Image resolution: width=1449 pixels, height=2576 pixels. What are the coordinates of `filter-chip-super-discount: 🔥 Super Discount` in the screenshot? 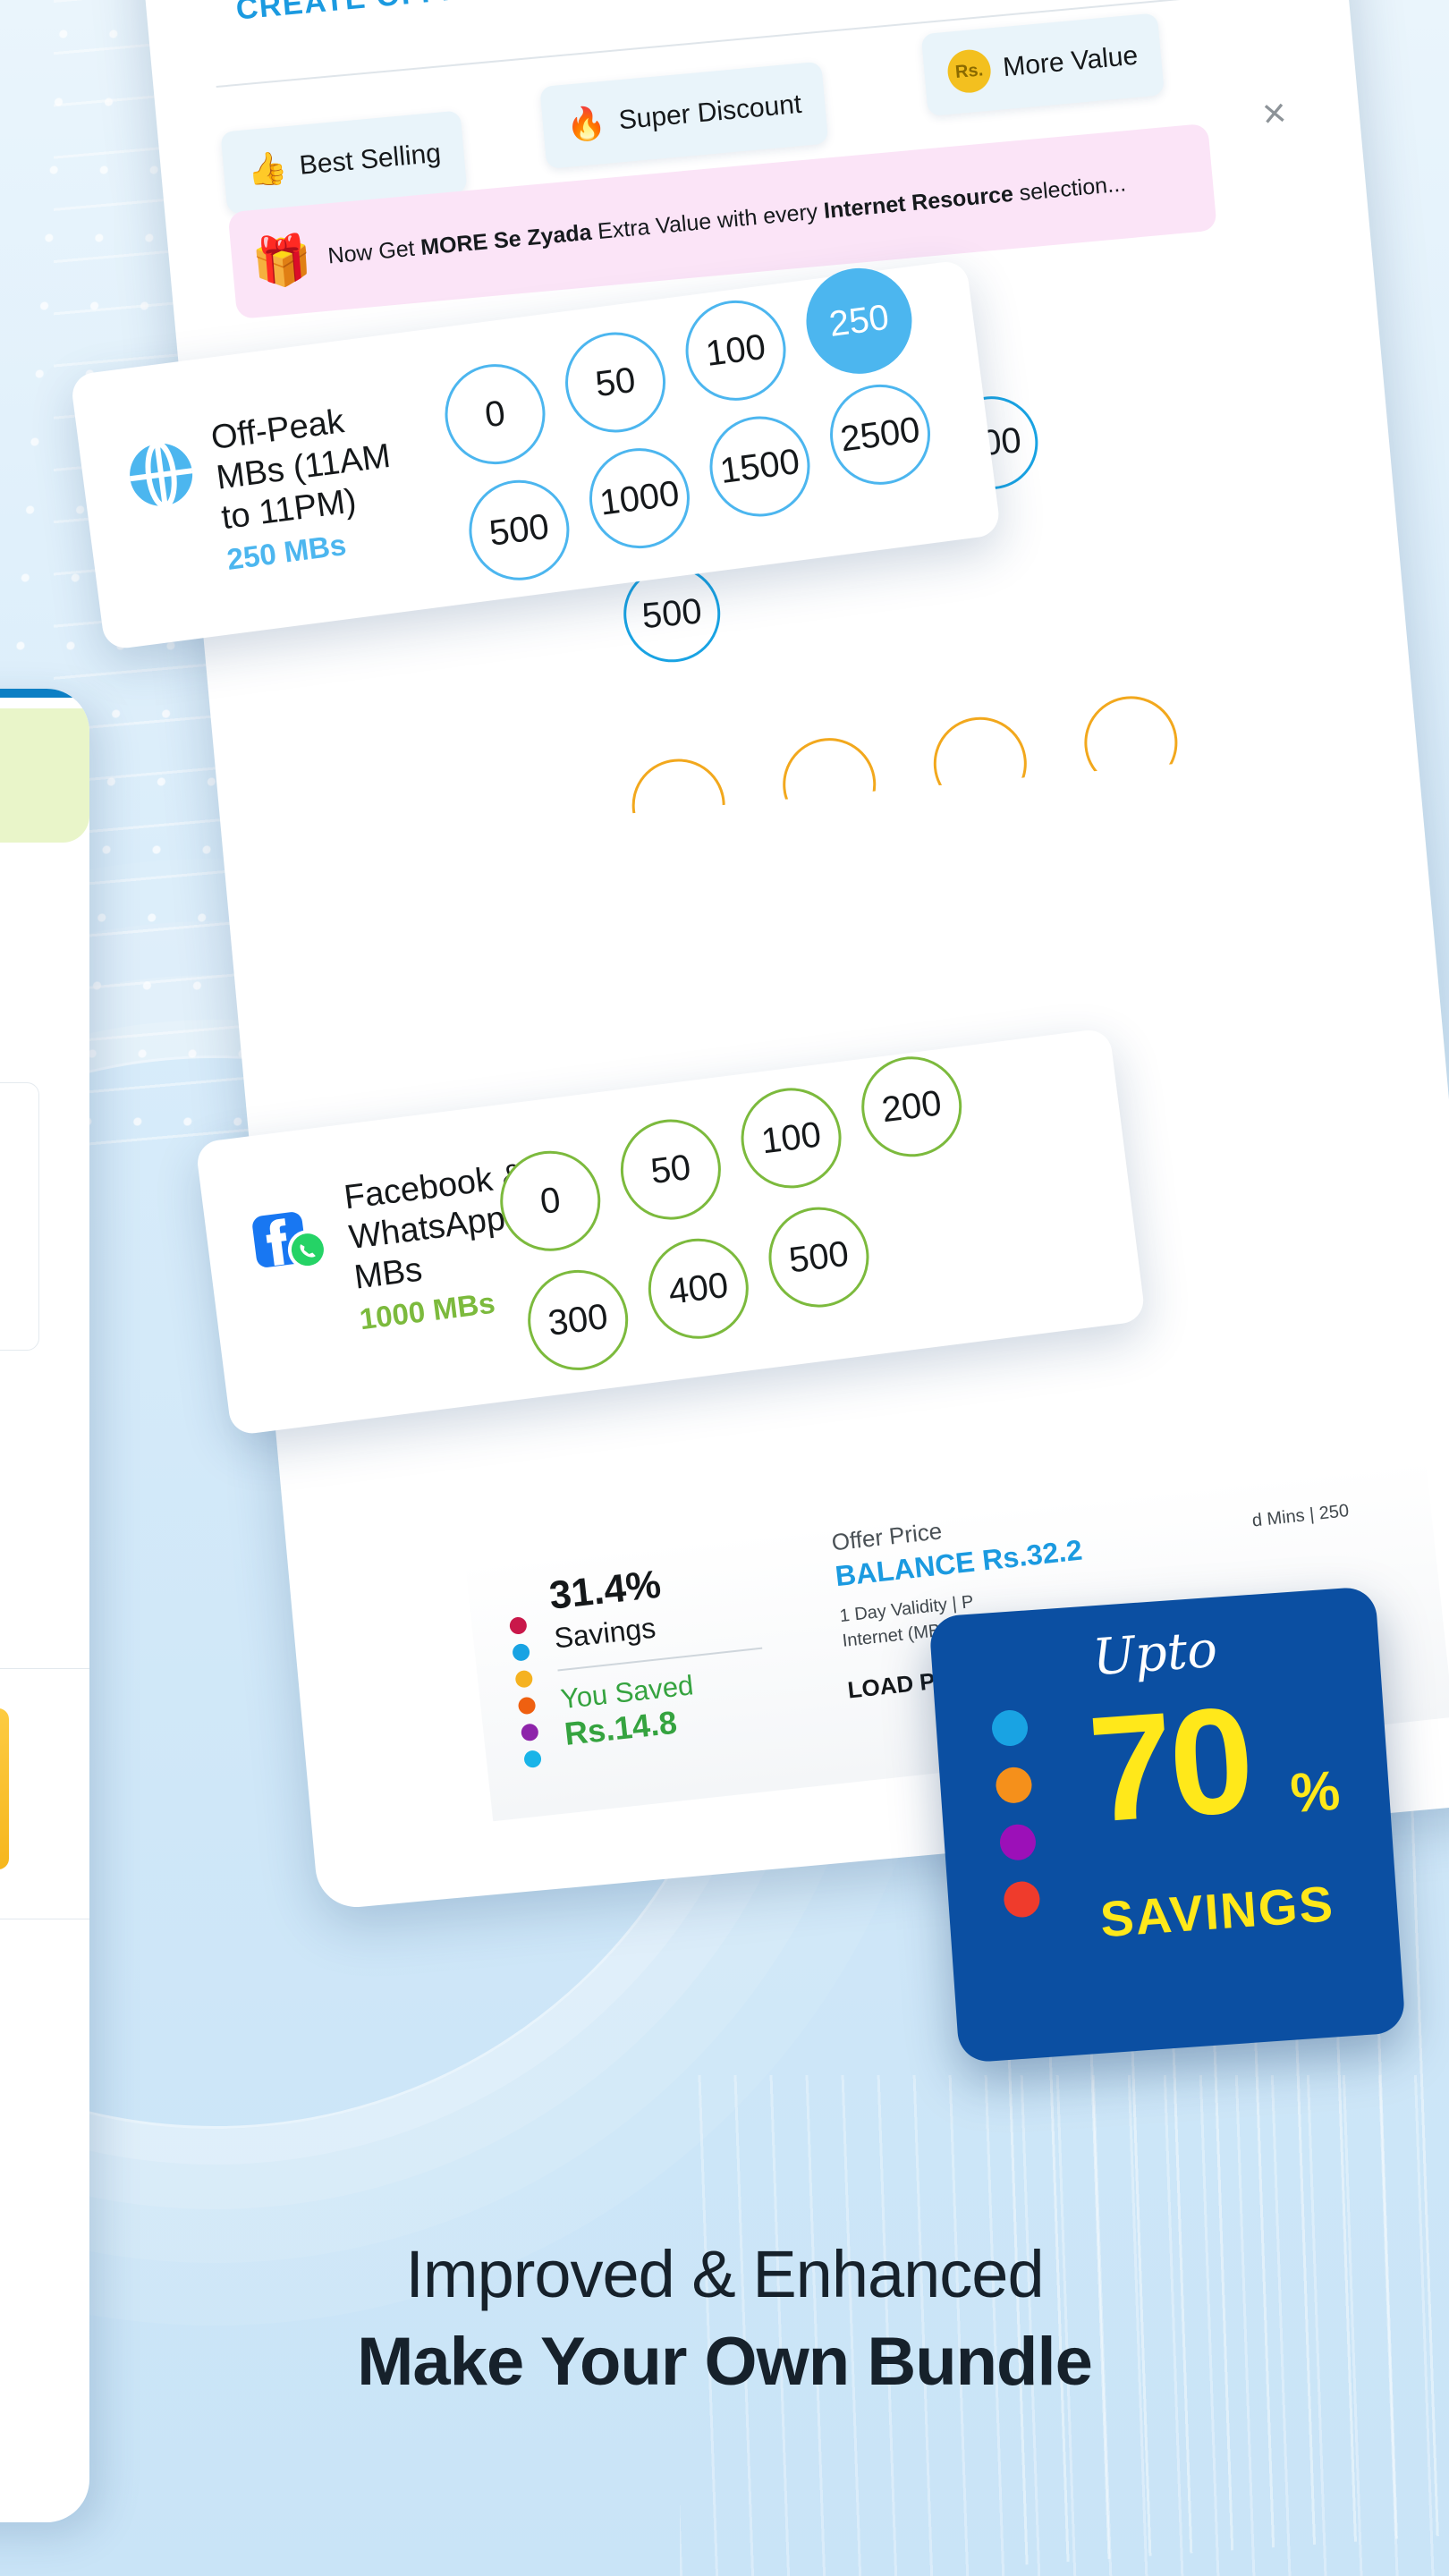 It's located at (684, 115).